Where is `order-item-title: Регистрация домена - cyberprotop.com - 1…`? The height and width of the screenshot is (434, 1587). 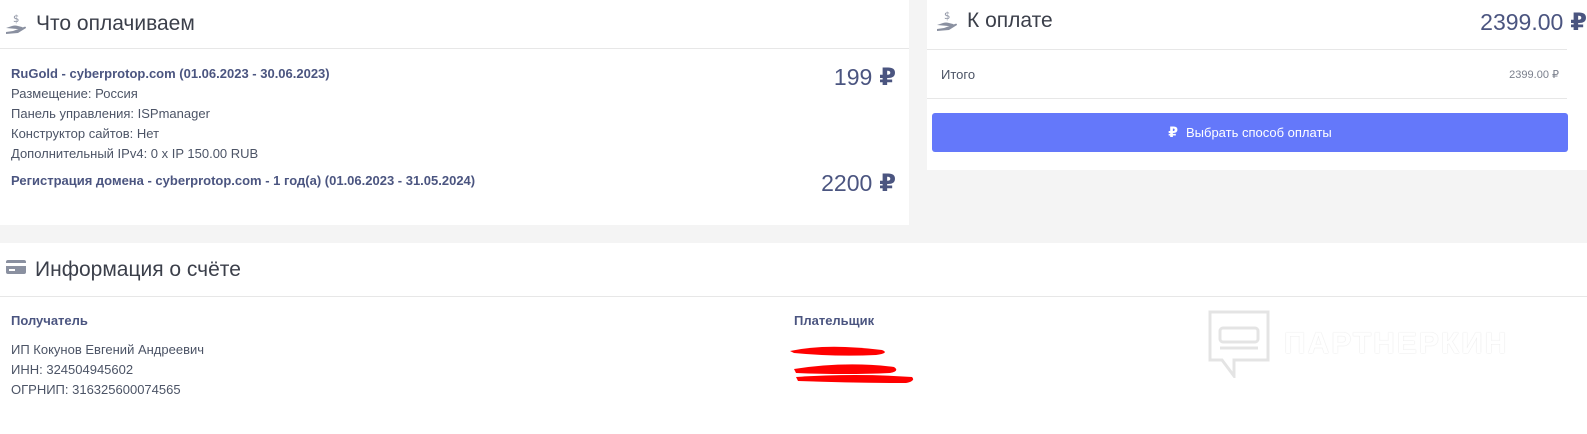 order-item-title: Регистрация домена - cyberprotop.com - 1… is located at coordinates (243, 180).